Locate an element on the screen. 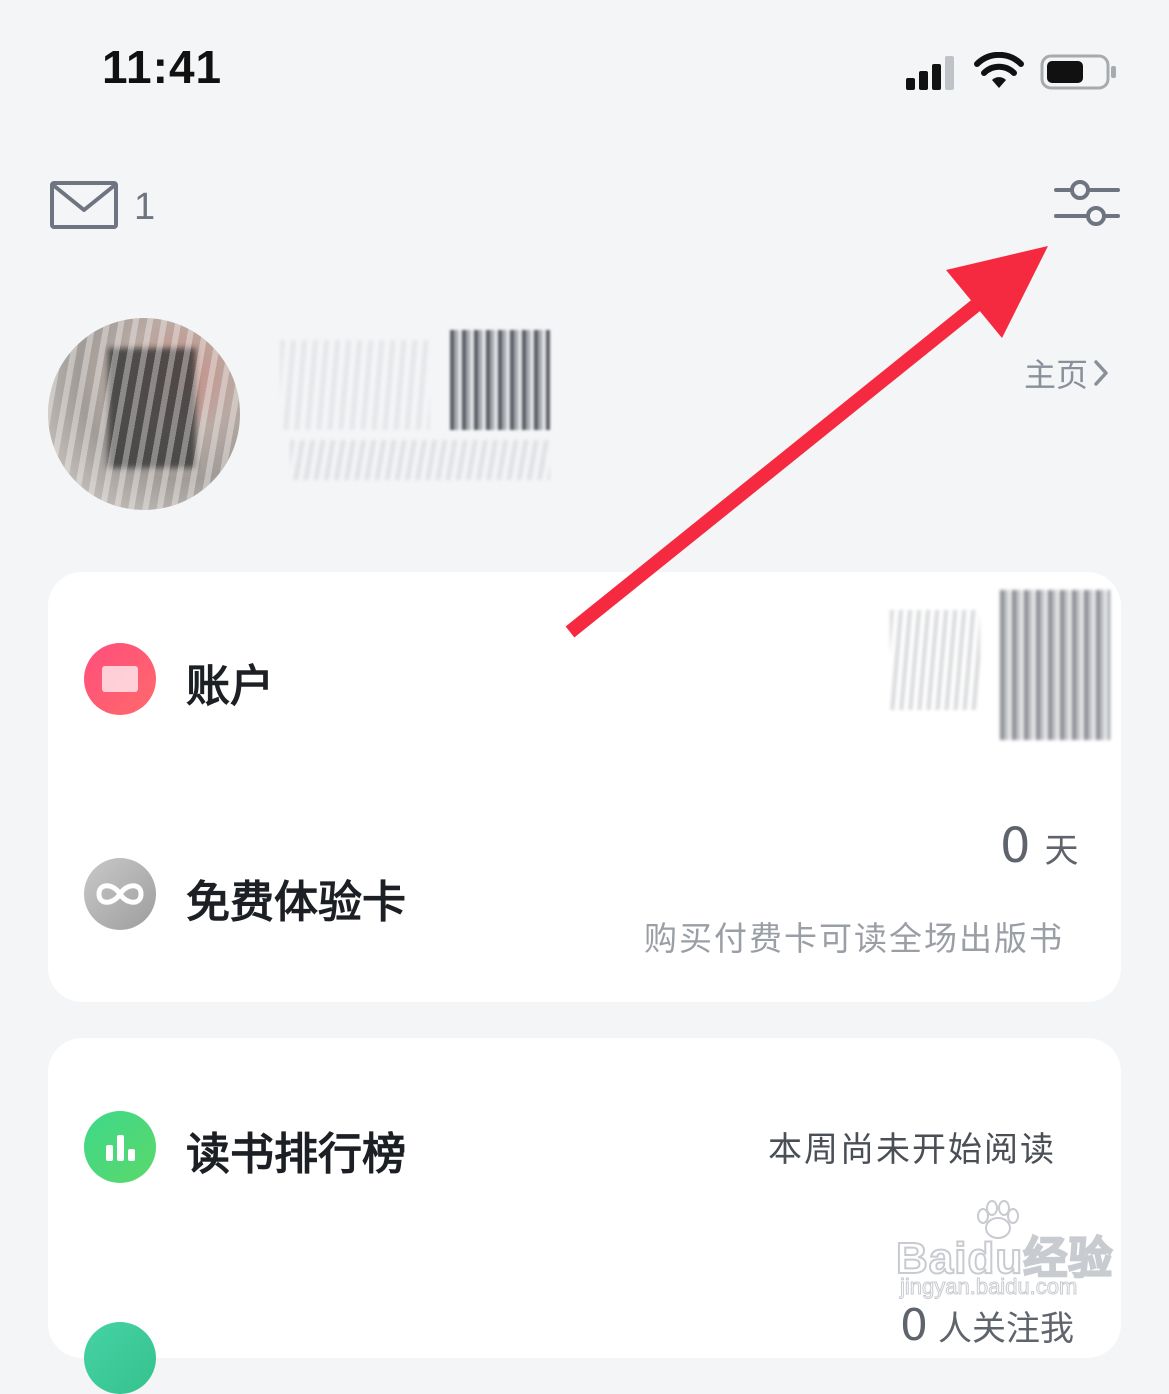  mail-count-badge: 1 is located at coordinates (144, 207).